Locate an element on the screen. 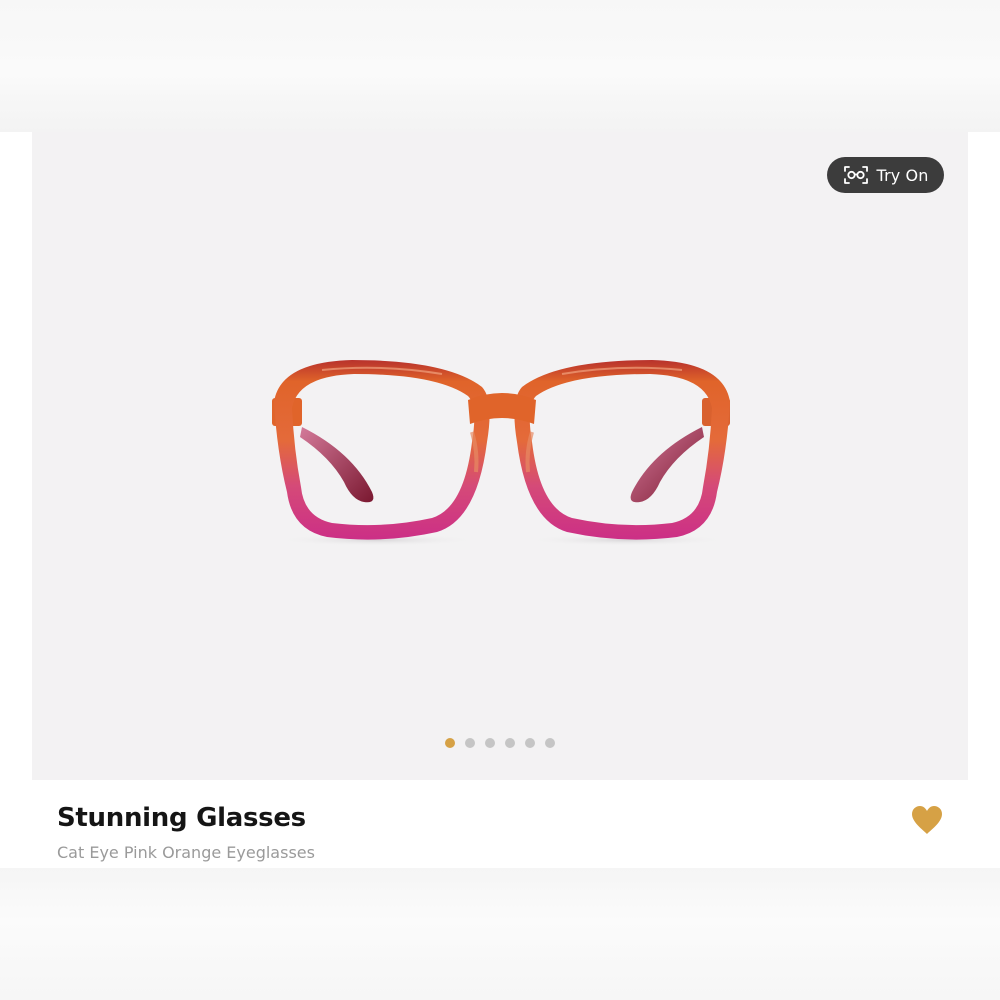 Image resolution: width=1000 pixels, height=1000 pixels. product-description: Cat Eye Pink Orange Eyeglasses is located at coordinates (186, 852).